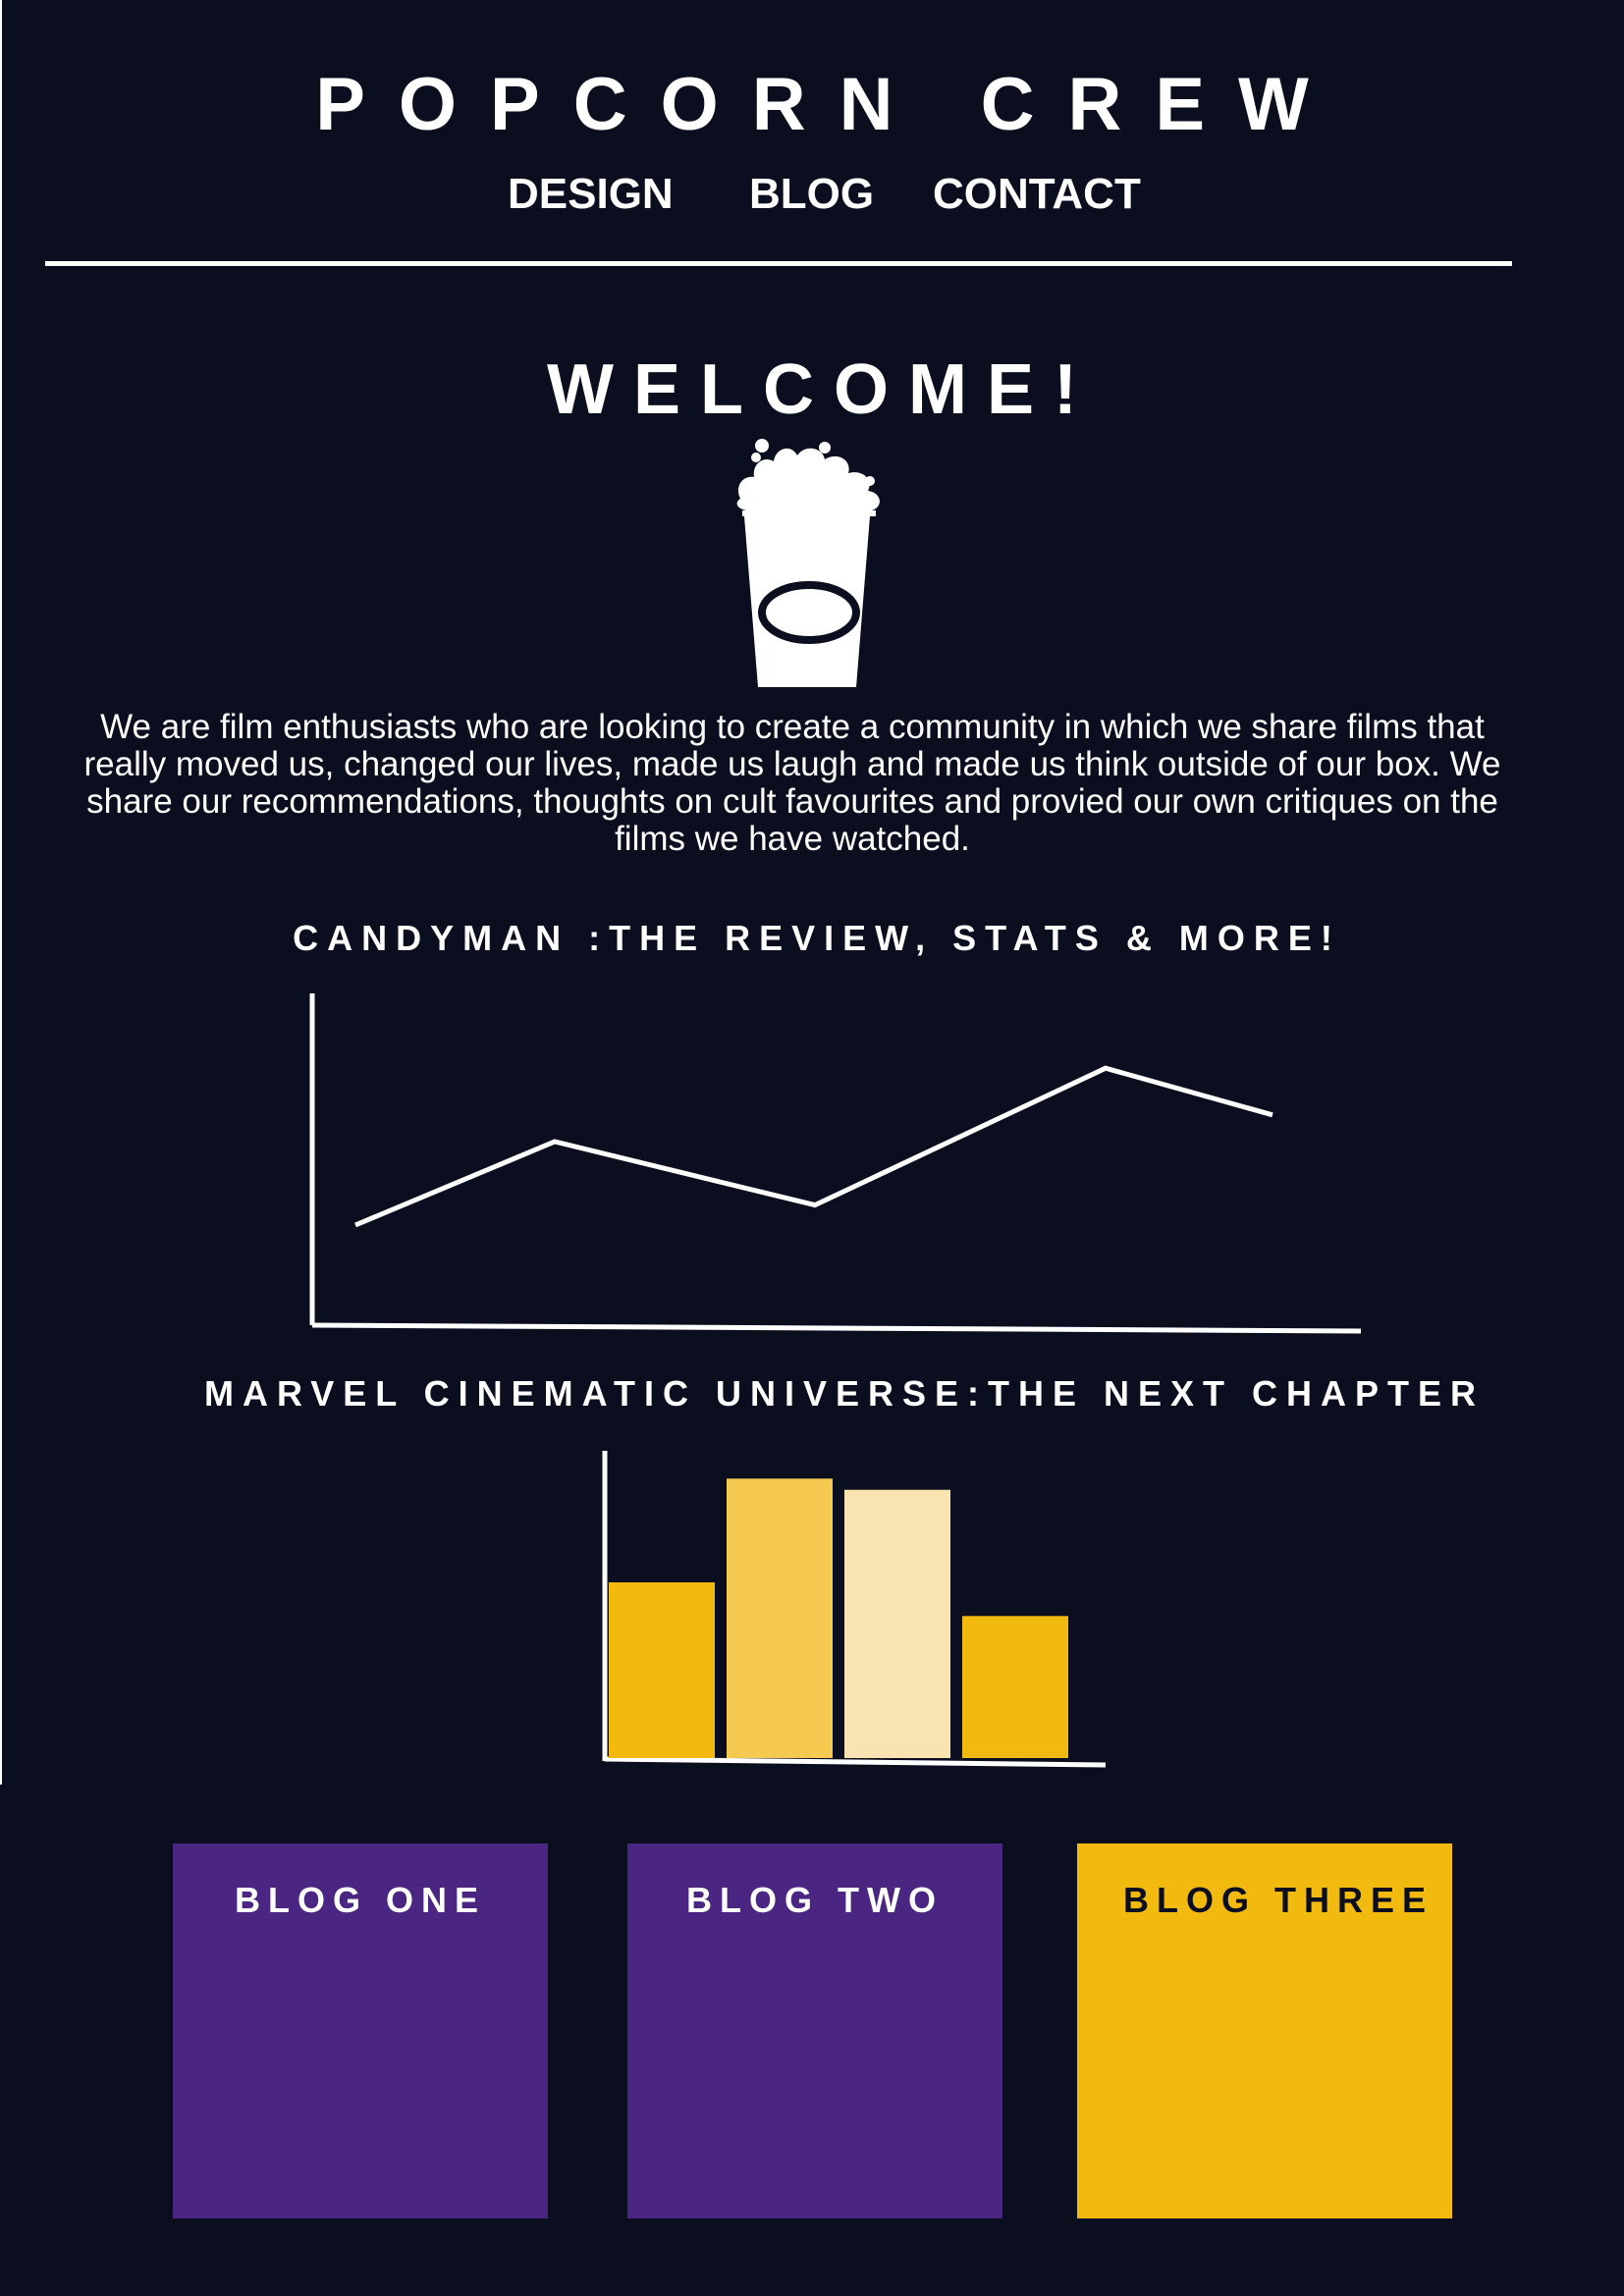 This screenshot has width=1624, height=2296. I want to click on header-divider, so click(778, 263).